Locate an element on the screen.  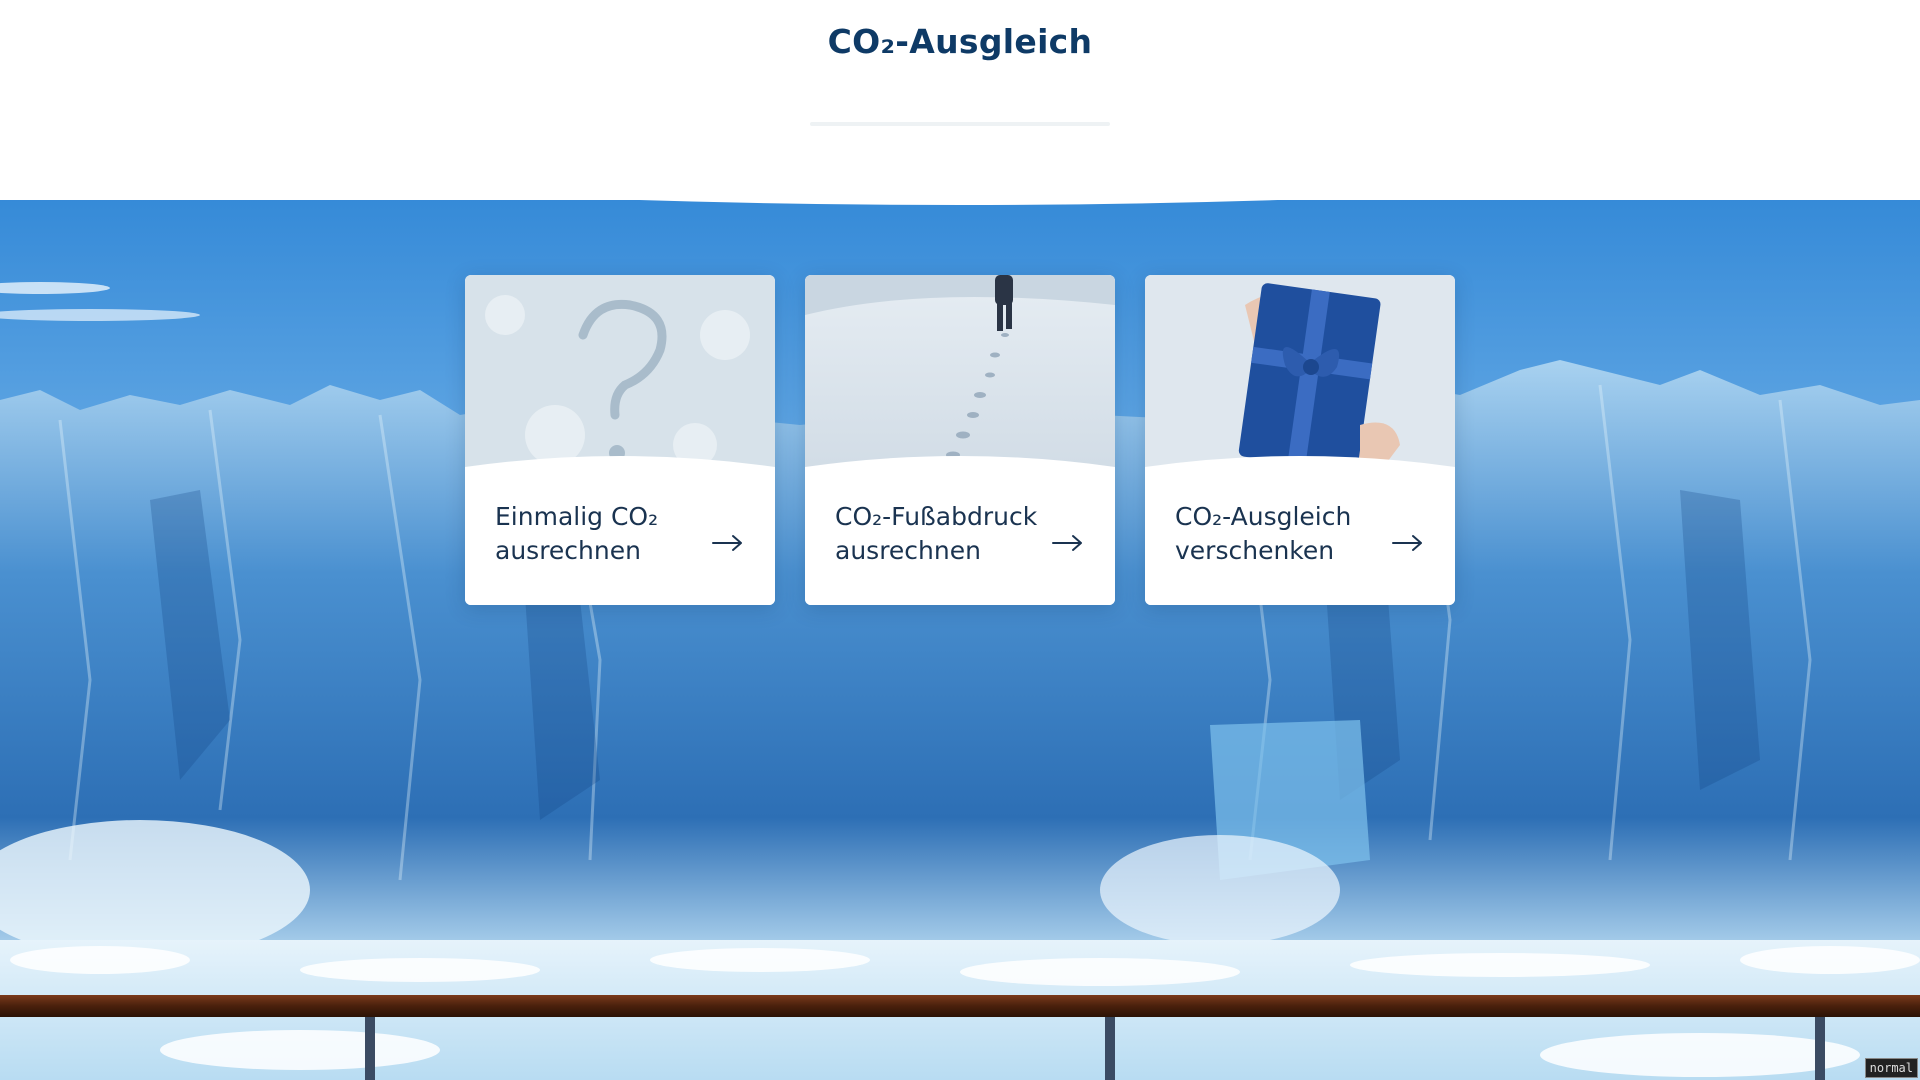
card-co2-ausgleich-verschenken: CO₂-Ausgleich verschenken is located at coordinates (1300, 440).